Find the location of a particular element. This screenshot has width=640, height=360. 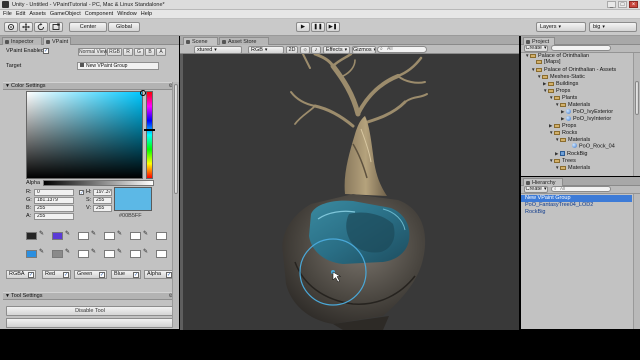

a-field: 255 is located at coordinates (54, 216).